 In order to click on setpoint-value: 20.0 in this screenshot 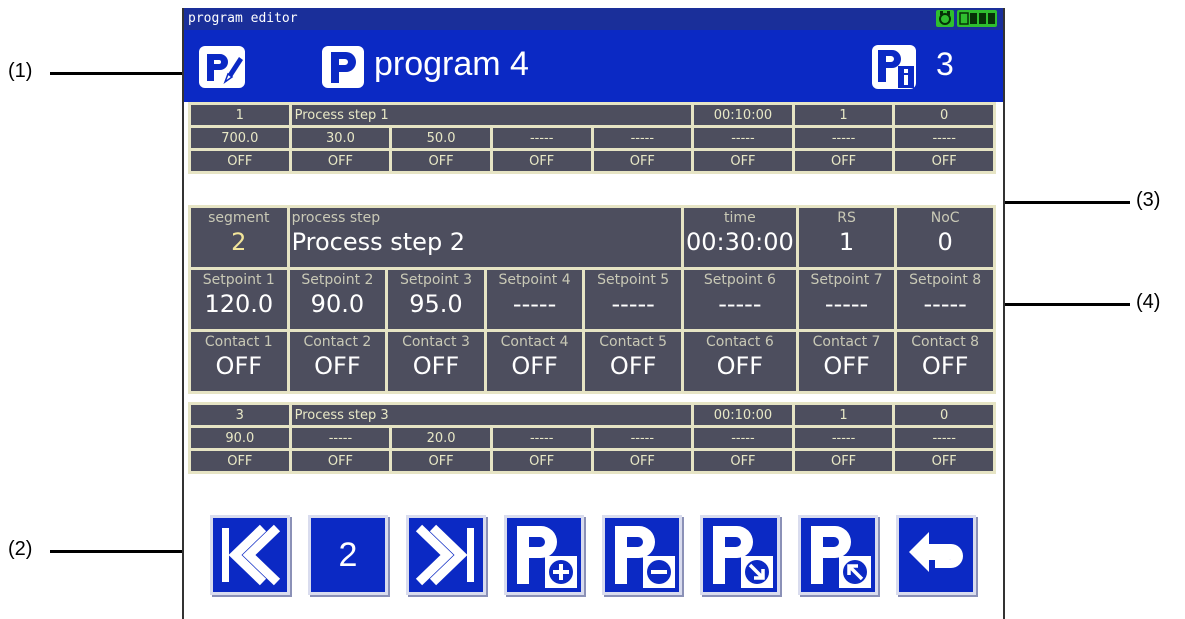, I will do `click(441, 438)`.